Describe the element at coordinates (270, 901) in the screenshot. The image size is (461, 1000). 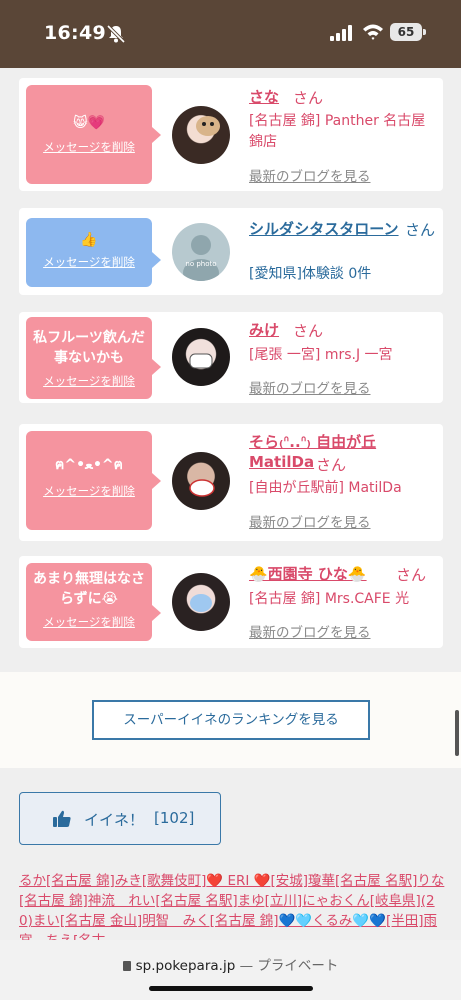
I see `liker-link: まゆ[立川]` at that location.